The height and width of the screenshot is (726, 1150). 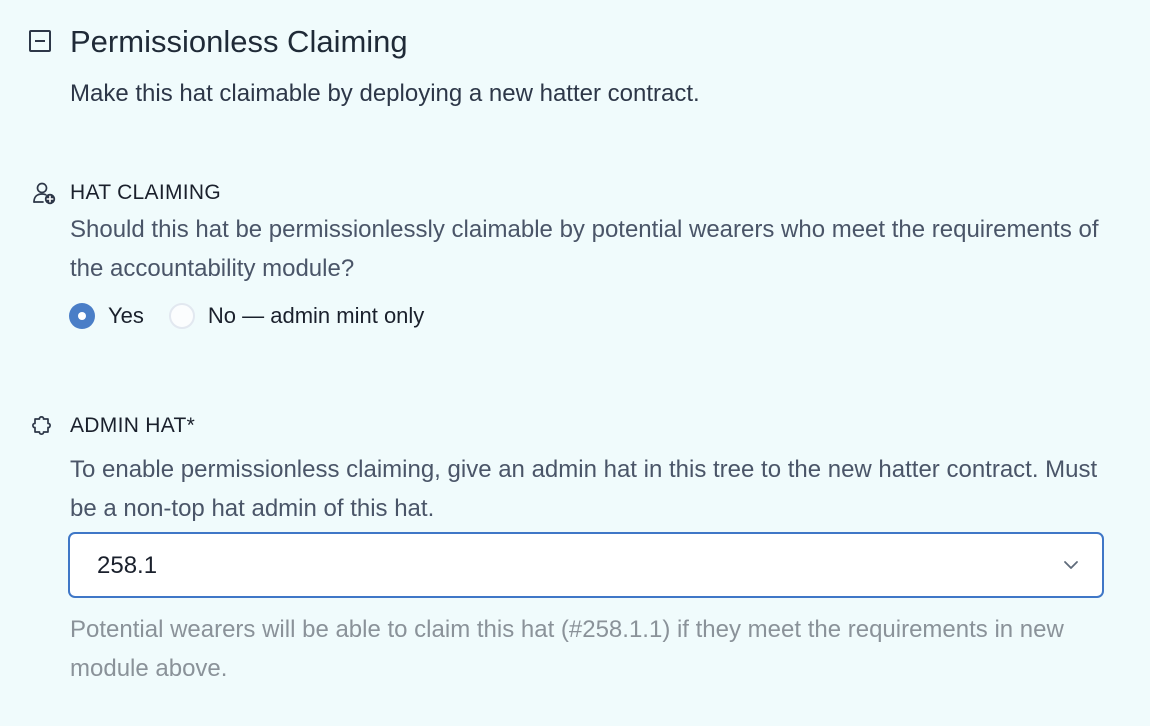 What do you see at coordinates (106, 316) in the screenshot?
I see `radio-option-yes: Yes` at bounding box center [106, 316].